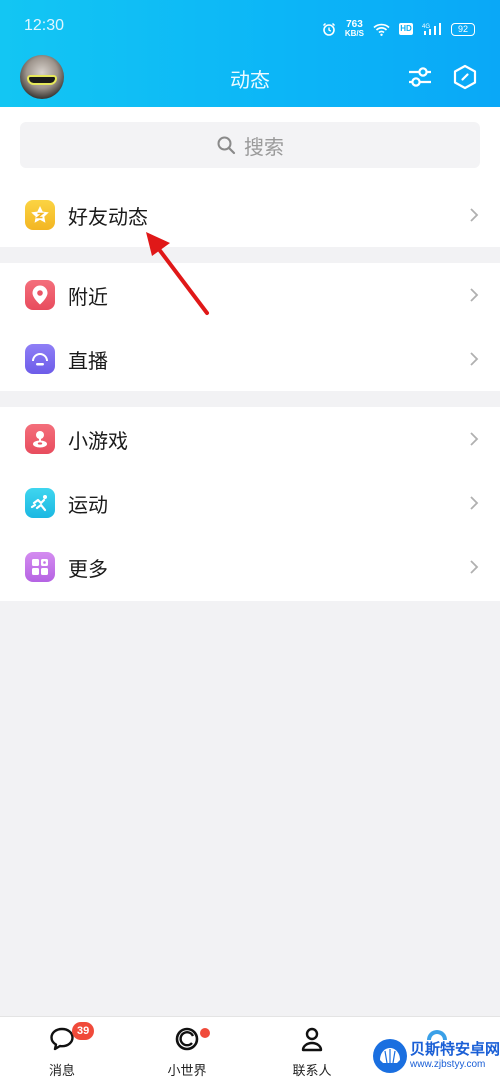 This screenshot has height=1084, width=500. I want to click on status-bar: 12:30 763 KB/S HD 4G 92, so click(250, 21).